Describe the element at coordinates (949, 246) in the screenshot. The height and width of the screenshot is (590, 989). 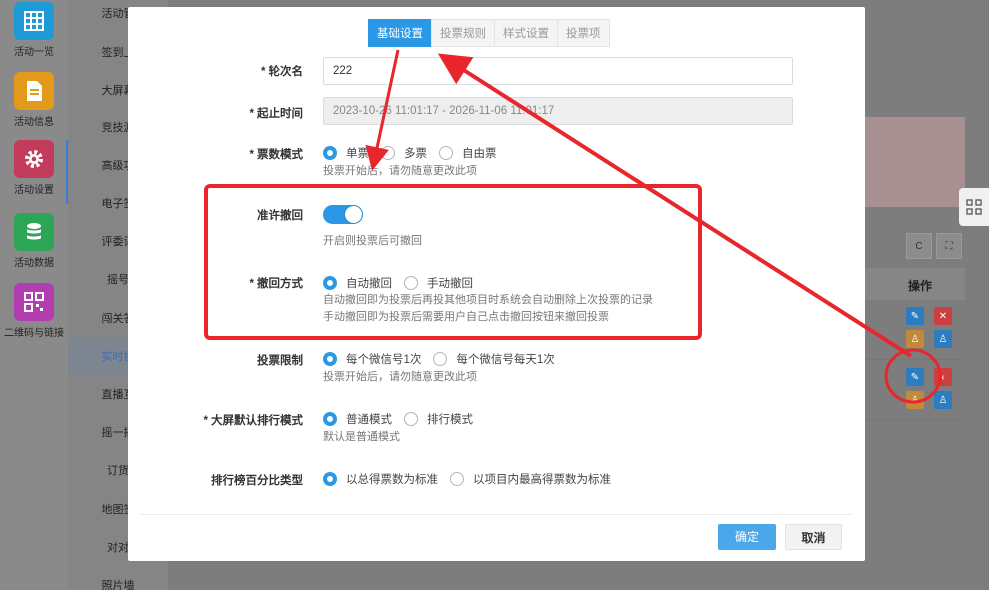
I see `fullscreen-icon: ⛶` at that location.